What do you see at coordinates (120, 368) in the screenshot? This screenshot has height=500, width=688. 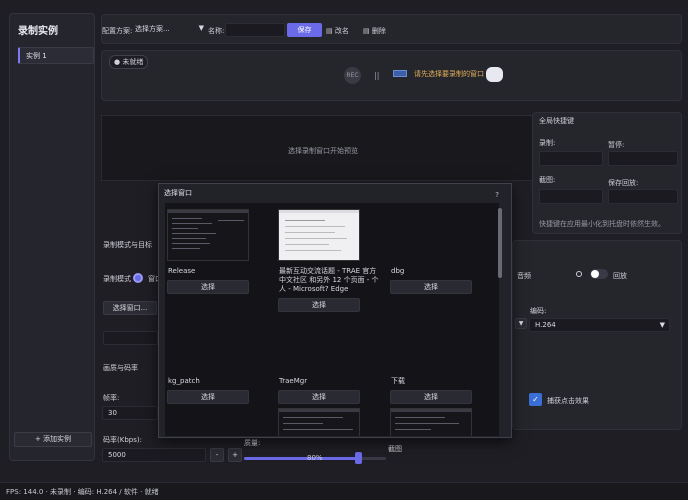 I see `quality-section-title: 画质与码率` at bounding box center [120, 368].